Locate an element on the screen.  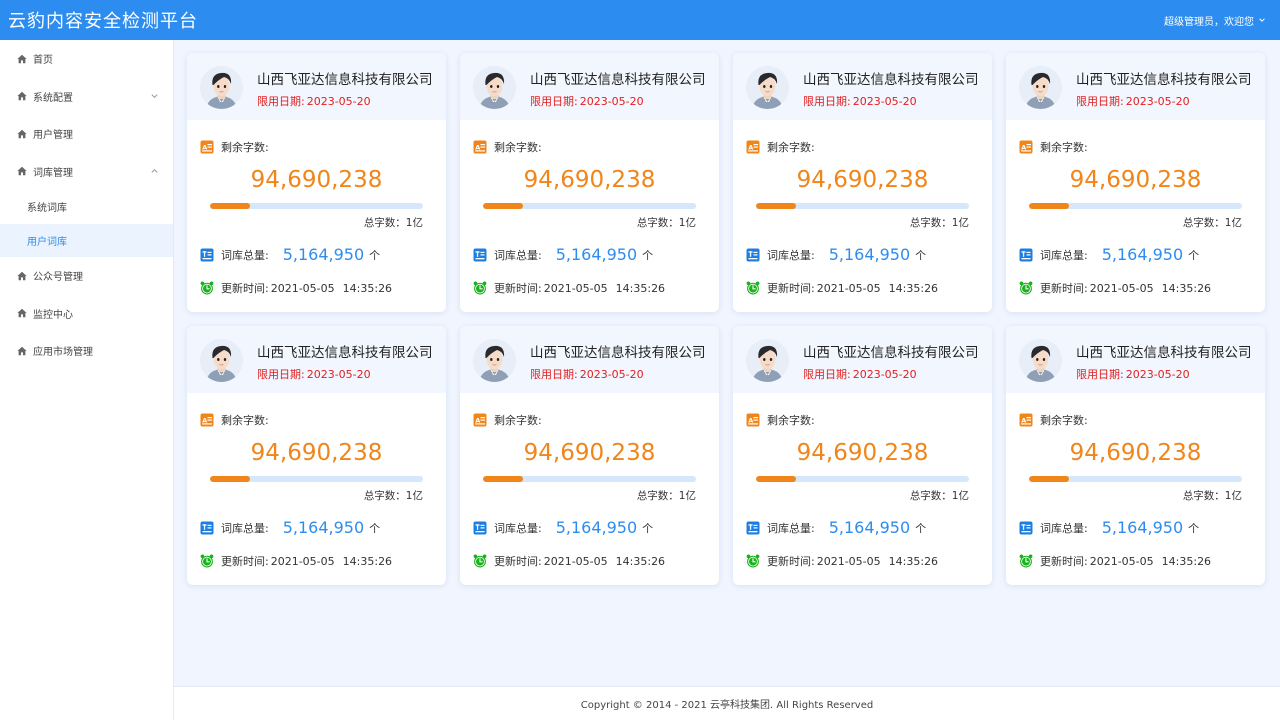
sidebar-item-home: 首页 is located at coordinates (86, 59).